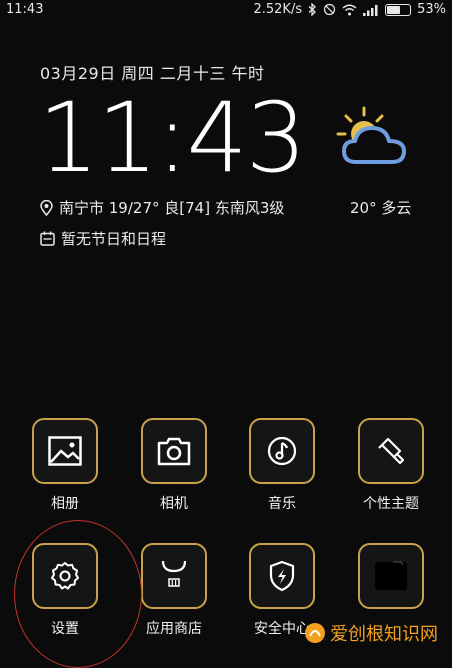  I want to click on status-bar: 11:43 2.52K/s 53%, so click(226, 10).